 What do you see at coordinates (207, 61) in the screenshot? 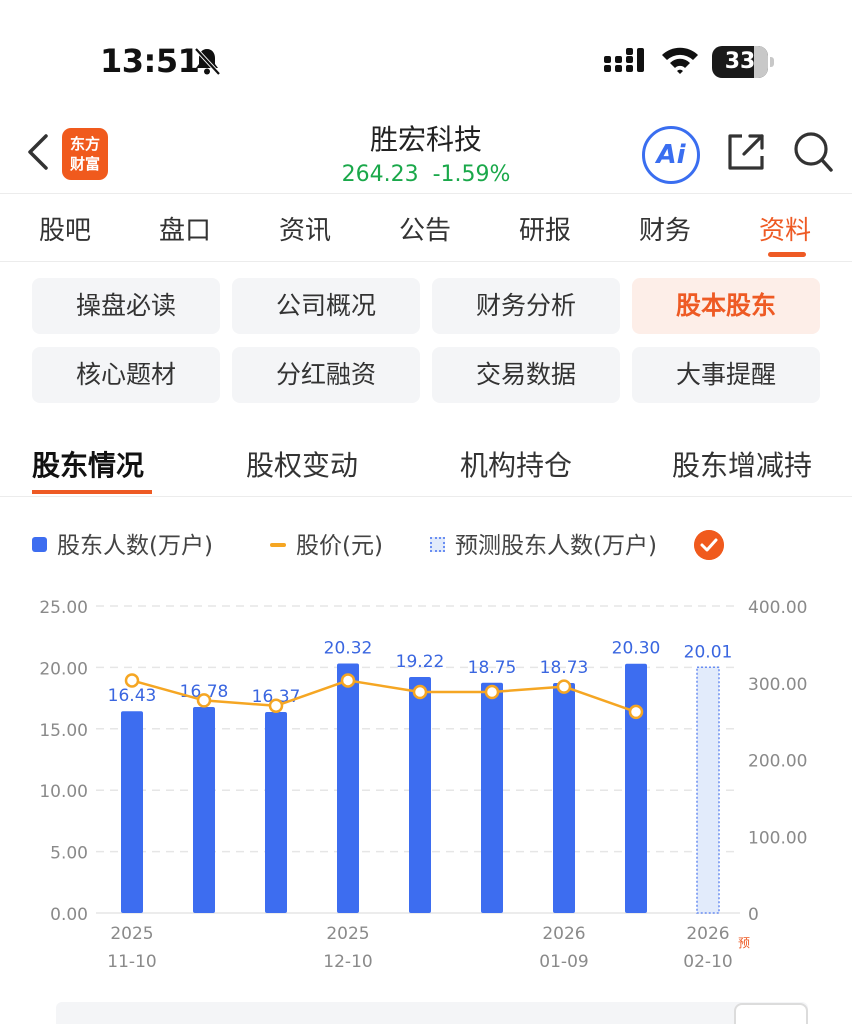
I see `bell-slash-icon` at bounding box center [207, 61].